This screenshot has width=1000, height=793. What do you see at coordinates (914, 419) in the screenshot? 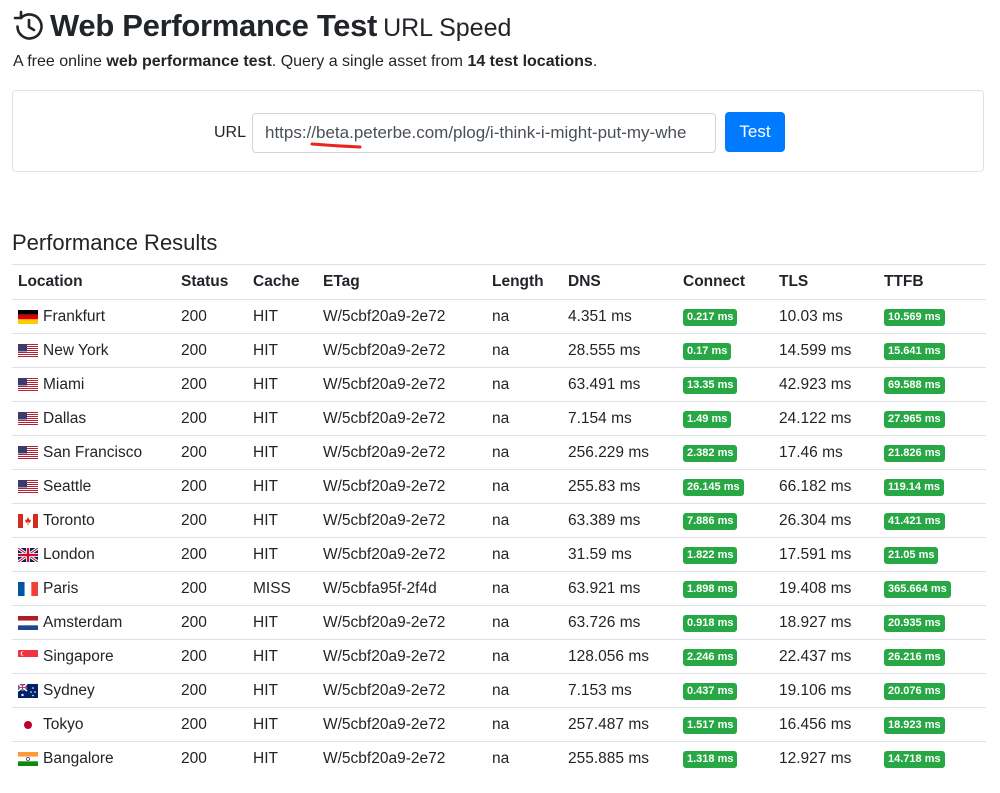
I see `ttfb-badge: 27.965 ms` at bounding box center [914, 419].